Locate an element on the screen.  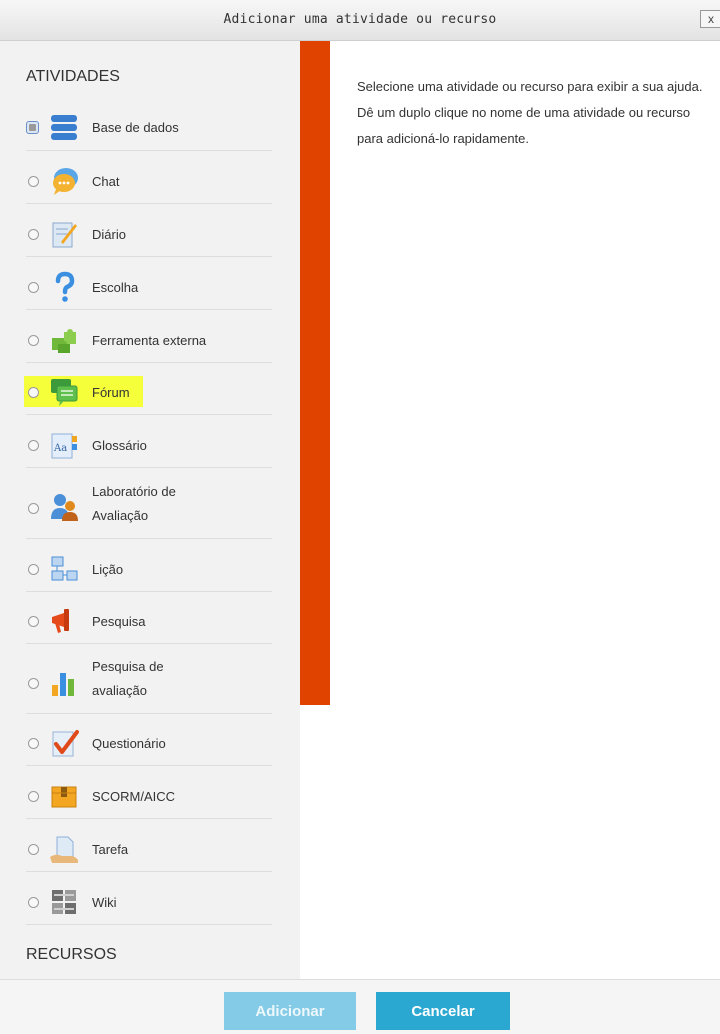
activity-label: Pesquisa is located at coordinates (119, 621).